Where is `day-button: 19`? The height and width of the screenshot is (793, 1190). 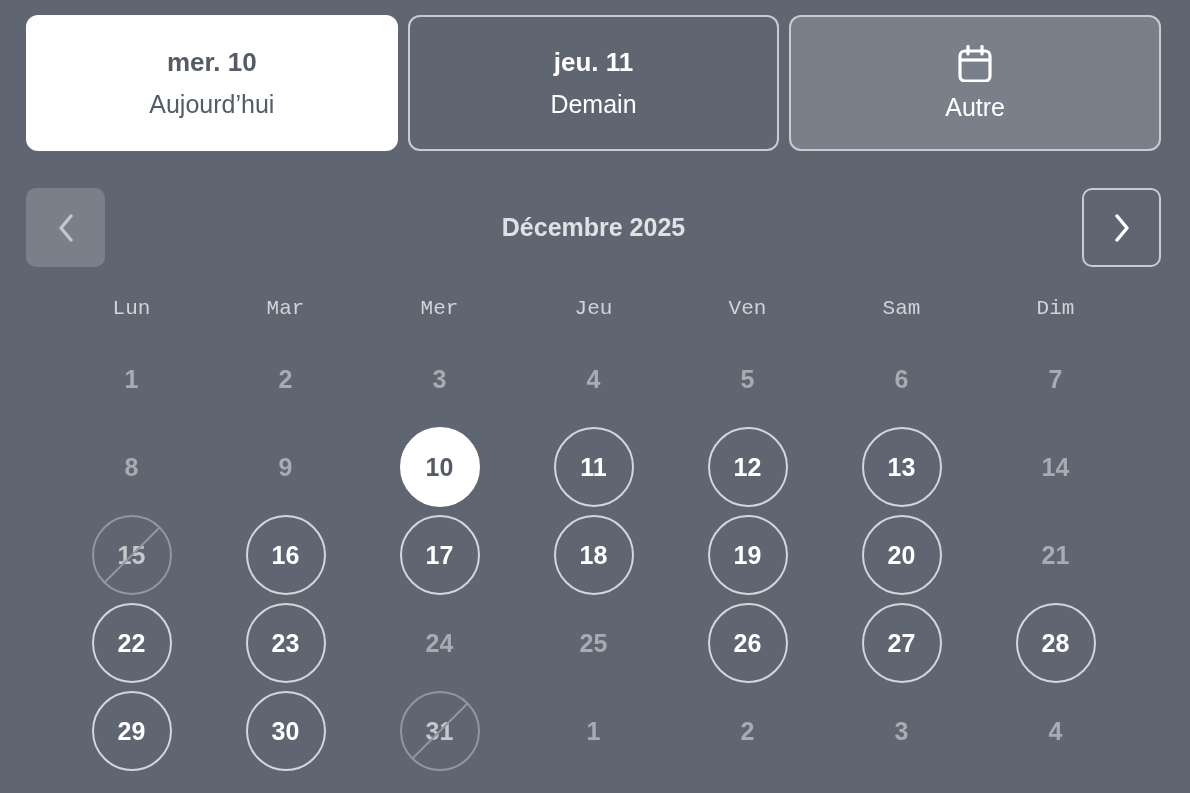 day-button: 19 is located at coordinates (747, 555).